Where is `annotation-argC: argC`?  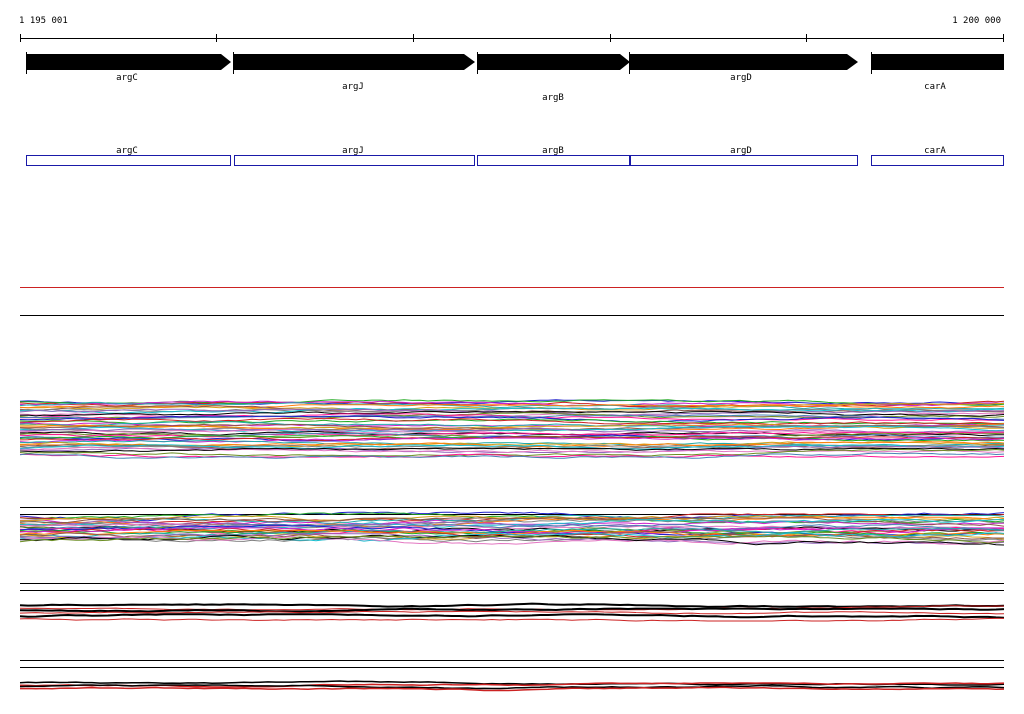 annotation-argC: argC is located at coordinates (128, 156).